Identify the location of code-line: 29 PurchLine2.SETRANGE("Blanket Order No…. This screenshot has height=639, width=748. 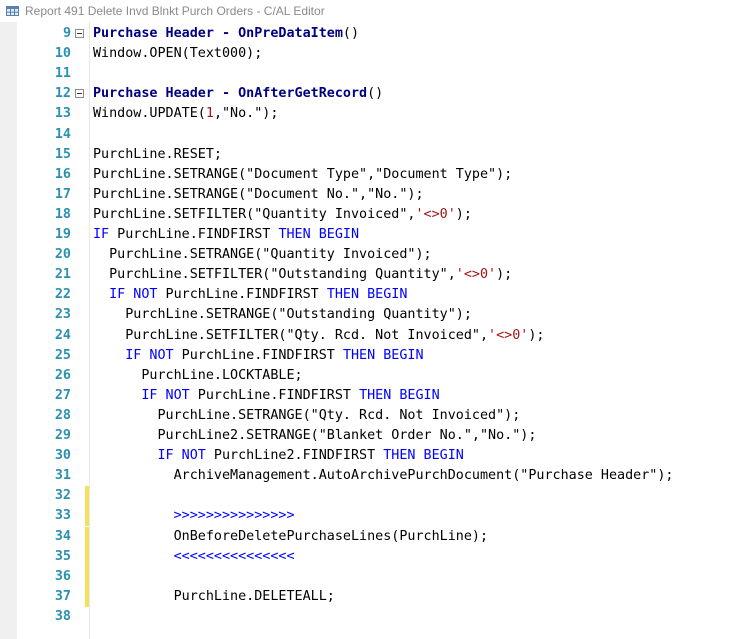
(374, 436).